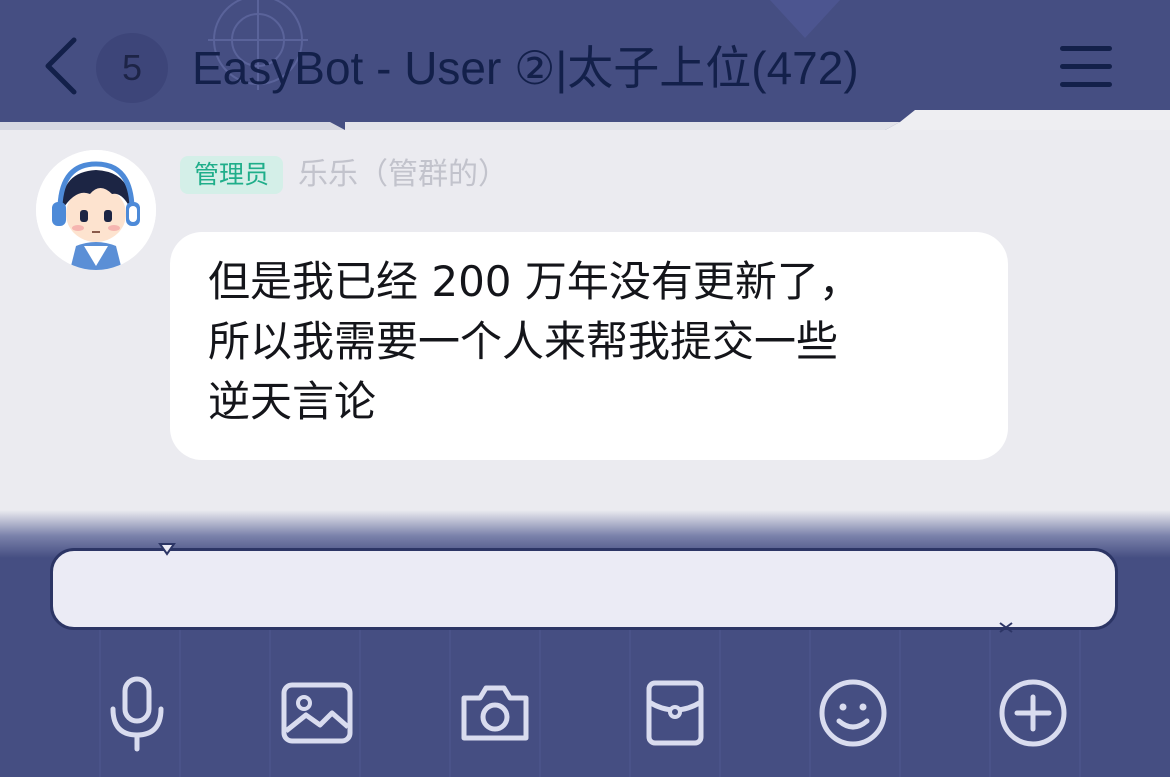 The image size is (1170, 777). I want to click on avatar, so click(96, 210).